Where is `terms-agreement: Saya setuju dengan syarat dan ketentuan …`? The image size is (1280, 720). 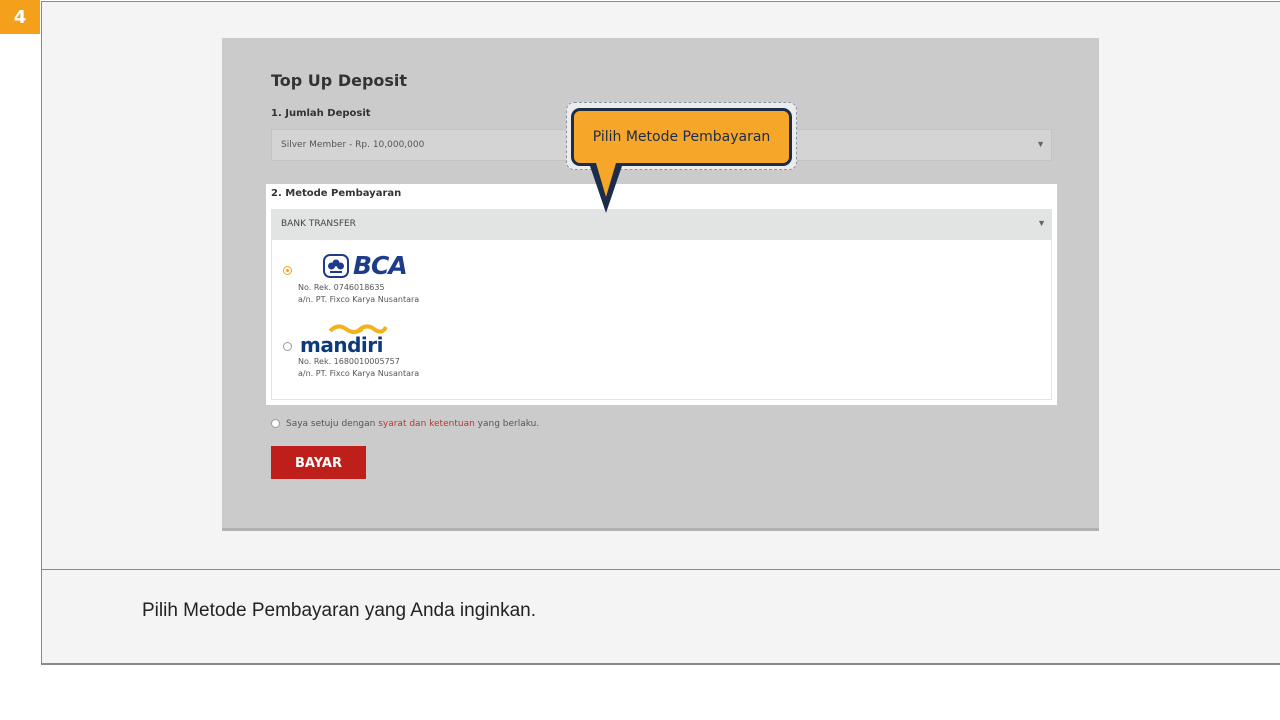 terms-agreement: Saya setuju dengan syarat dan ketentuan … is located at coordinates (405, 424).